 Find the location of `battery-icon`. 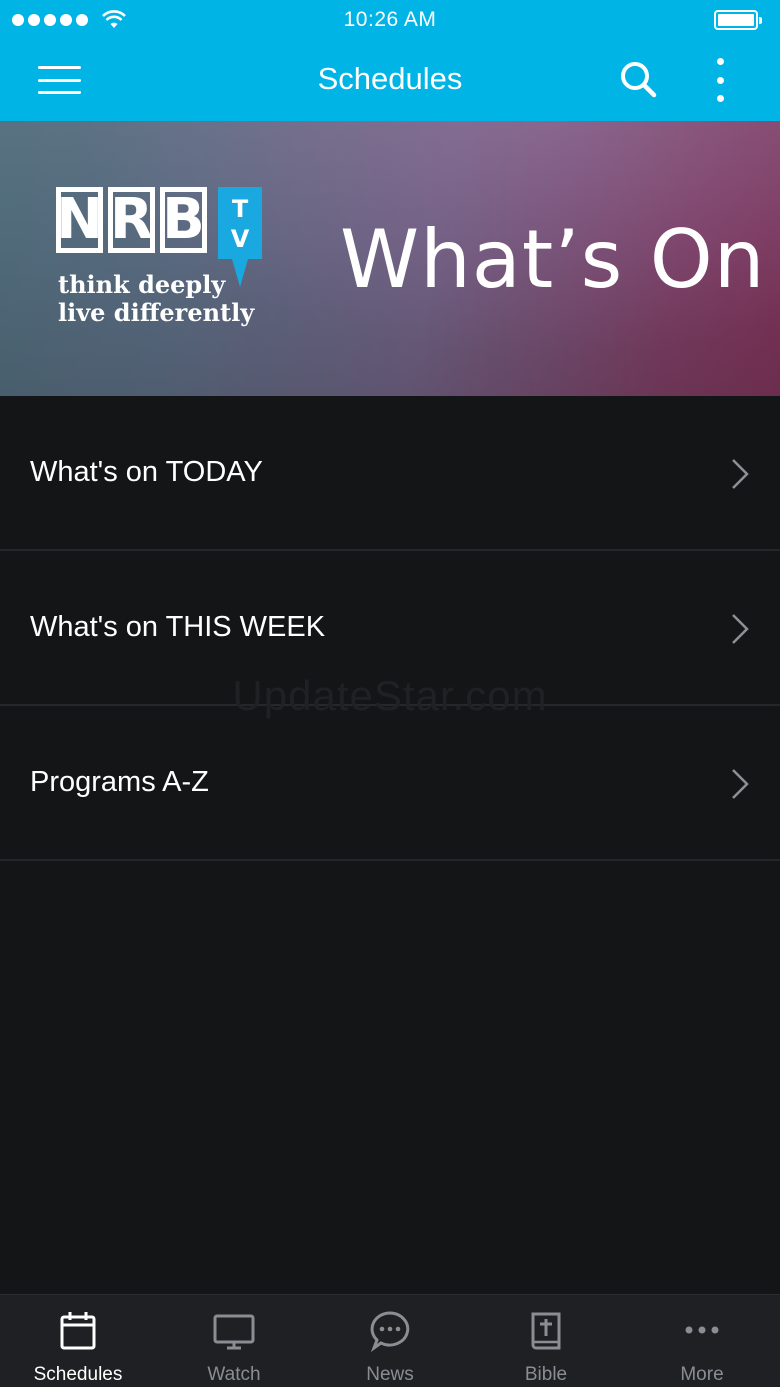

battery-icon is located at coordinates (738, 20).